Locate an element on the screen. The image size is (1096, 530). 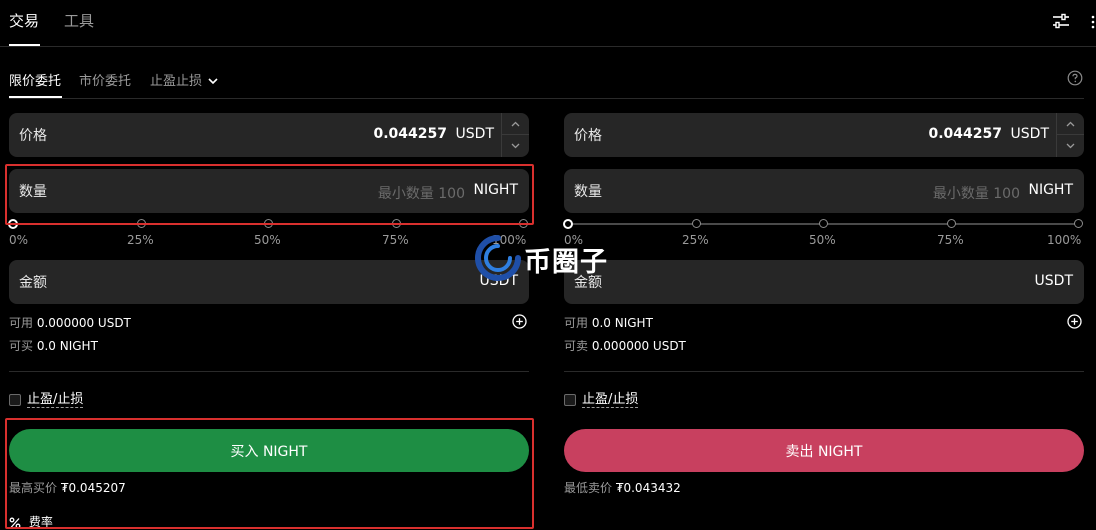
buy-price-label: 价格 is located at coordinates (33, 136).